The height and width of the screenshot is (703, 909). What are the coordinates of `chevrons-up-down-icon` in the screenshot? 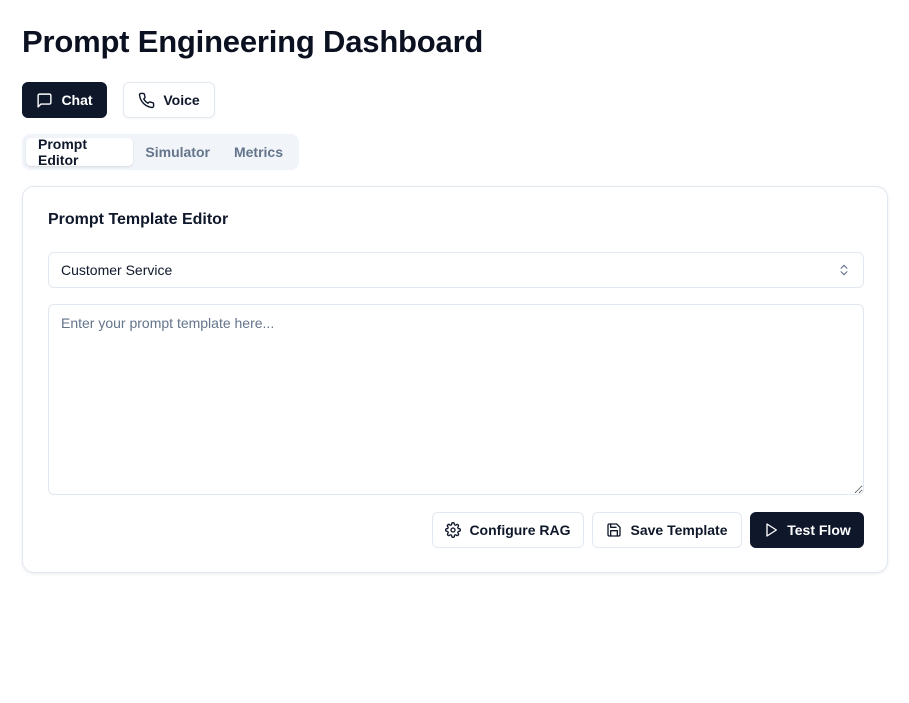 It's located at (844, 270).